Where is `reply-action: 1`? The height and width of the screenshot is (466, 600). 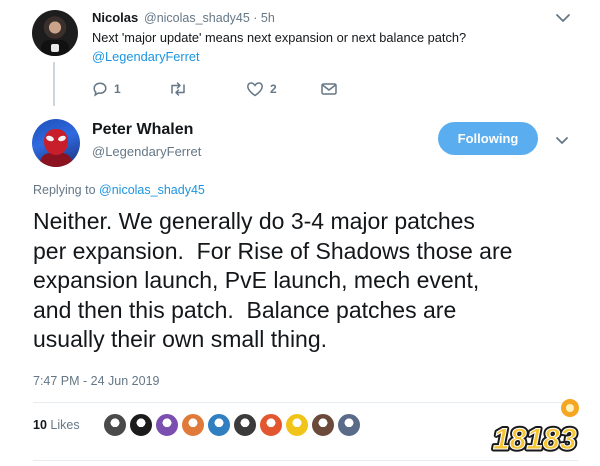 reply-action: 1 is located at coordinates (106, 89).